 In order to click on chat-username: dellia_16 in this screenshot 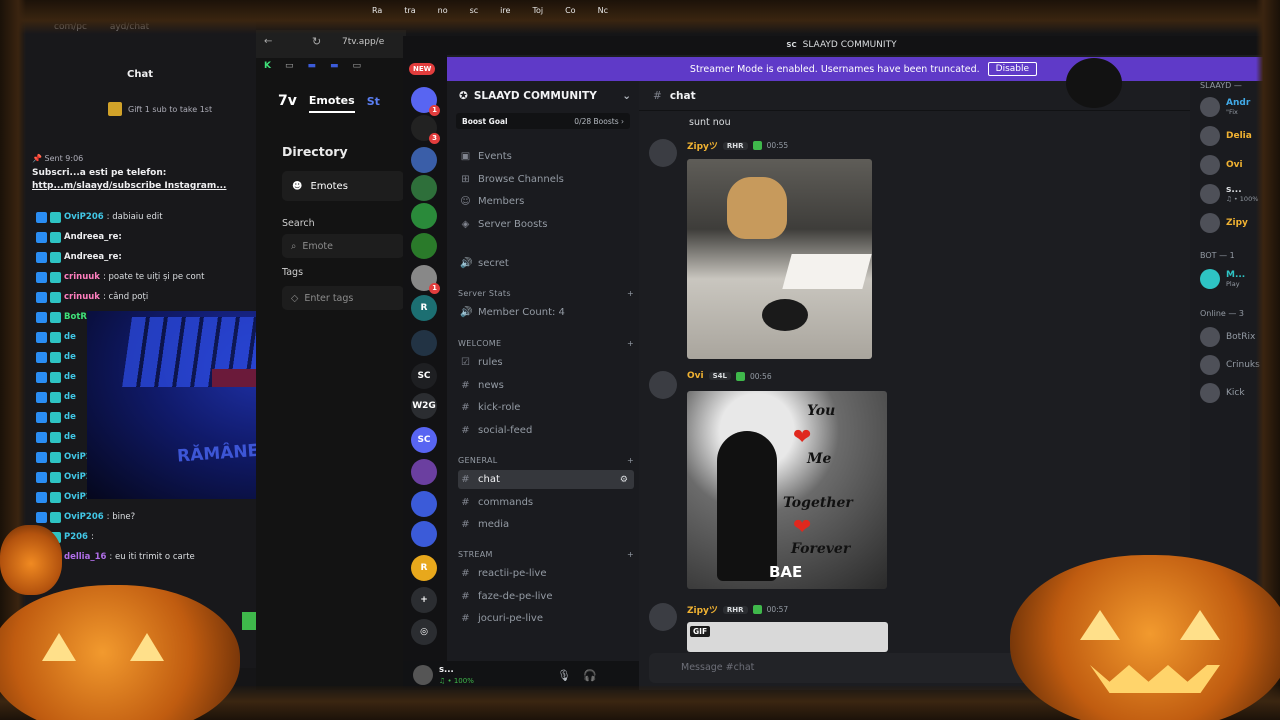, I will do `click(85, 557)`.